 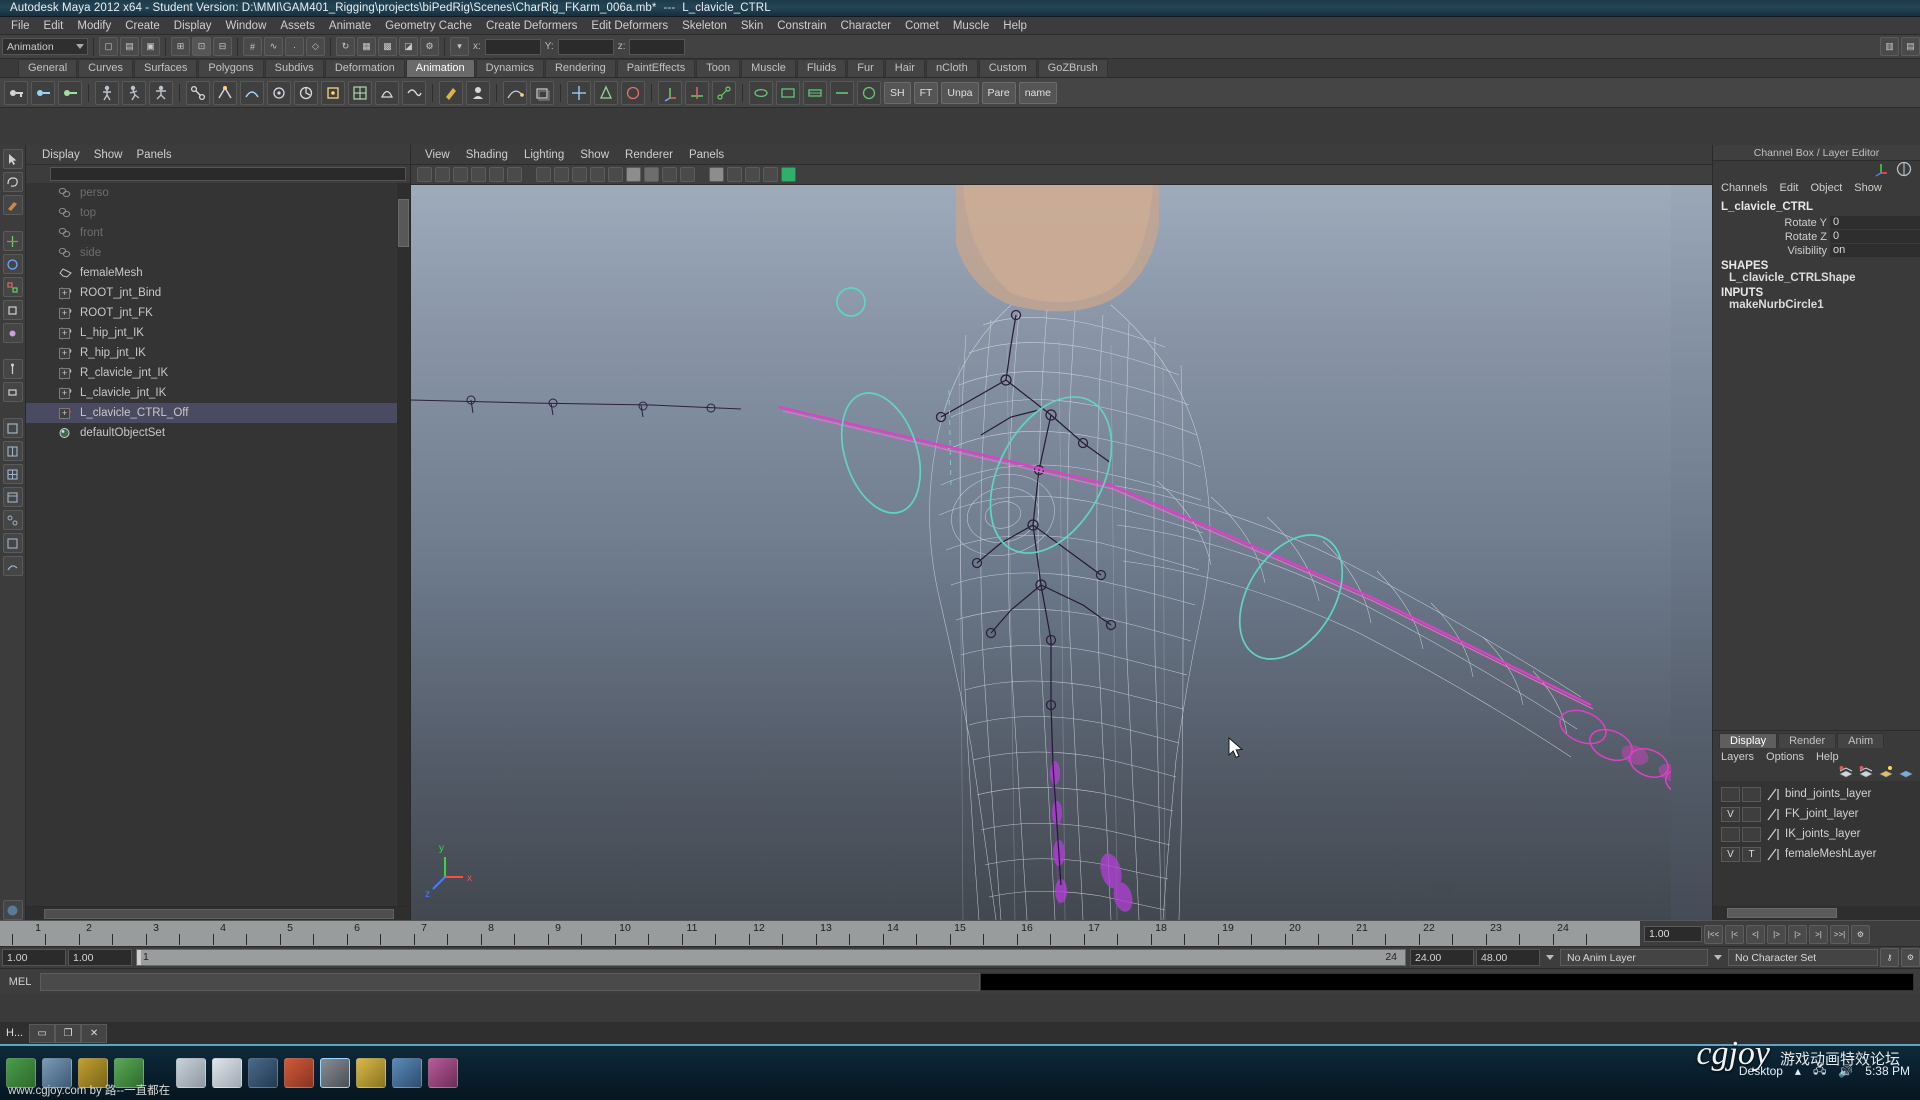 I want to click on layer-row-fk-joint: V FK_joint_layer, so click(x=1816, y=814).